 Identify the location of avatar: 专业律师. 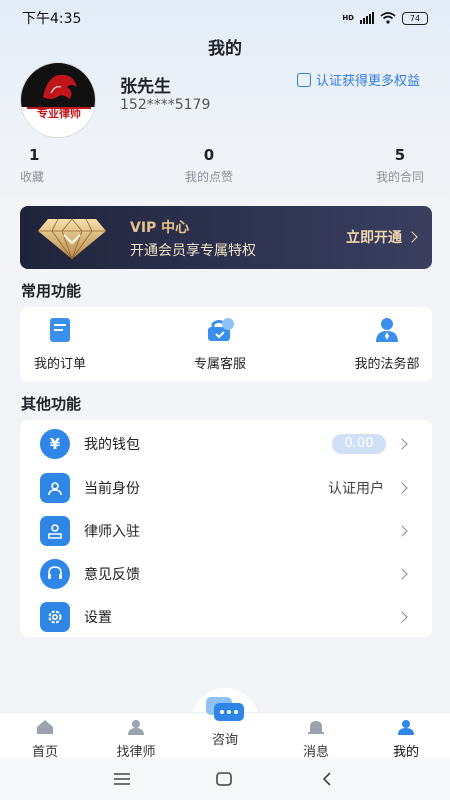
(58, 100).